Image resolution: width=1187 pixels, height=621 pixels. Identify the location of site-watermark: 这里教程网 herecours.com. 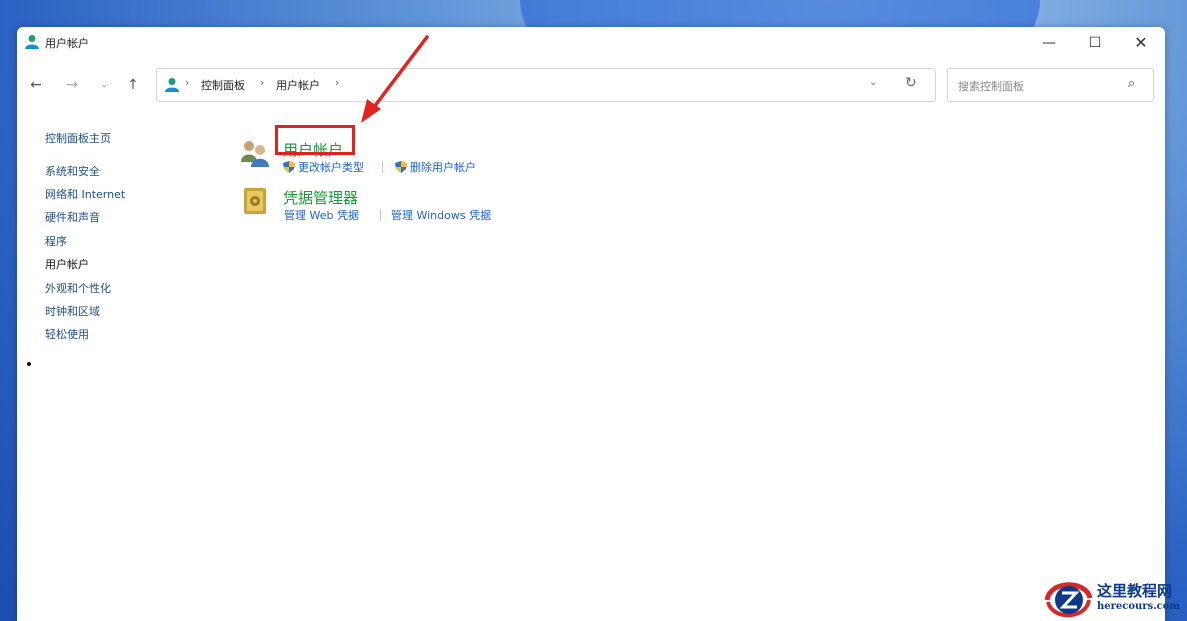
(1113, 599).